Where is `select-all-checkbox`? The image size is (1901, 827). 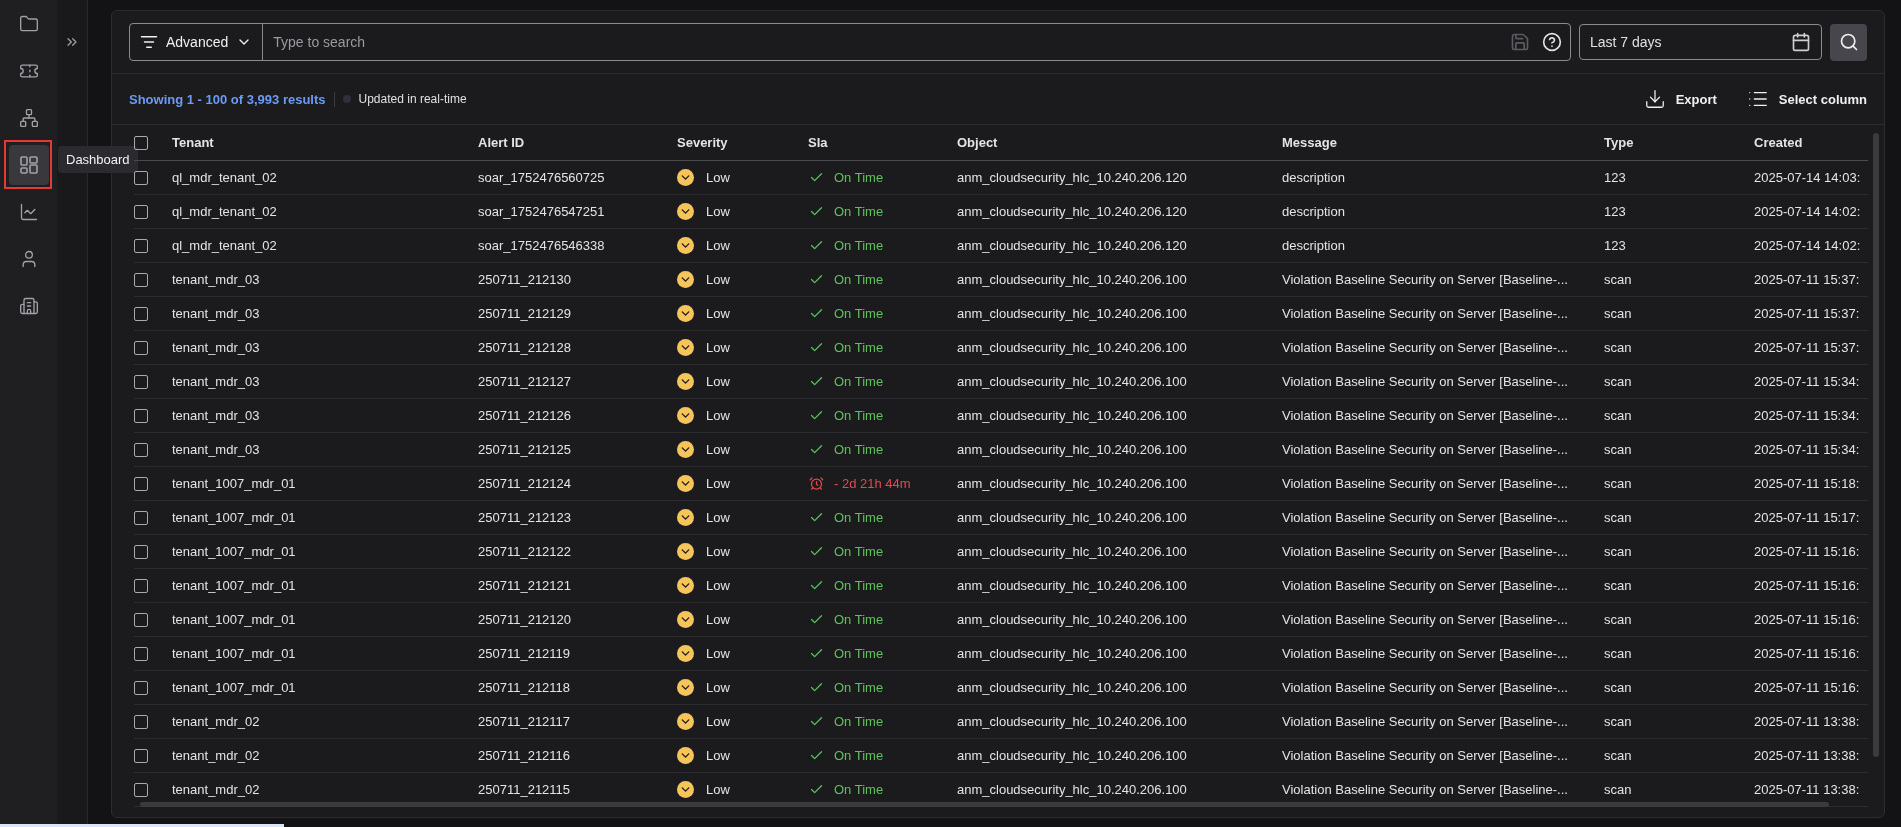
select-all-checkbox is located at coordinates (141, 142).